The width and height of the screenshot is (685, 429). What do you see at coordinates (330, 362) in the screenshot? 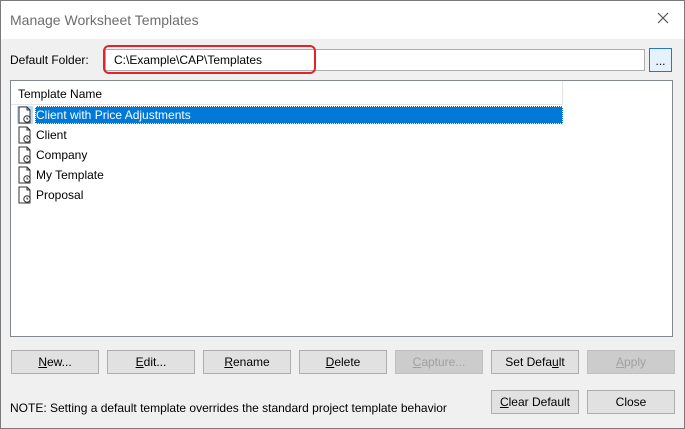
I see `delete-button-mnemonic: D` at bounding box center [330, 362].